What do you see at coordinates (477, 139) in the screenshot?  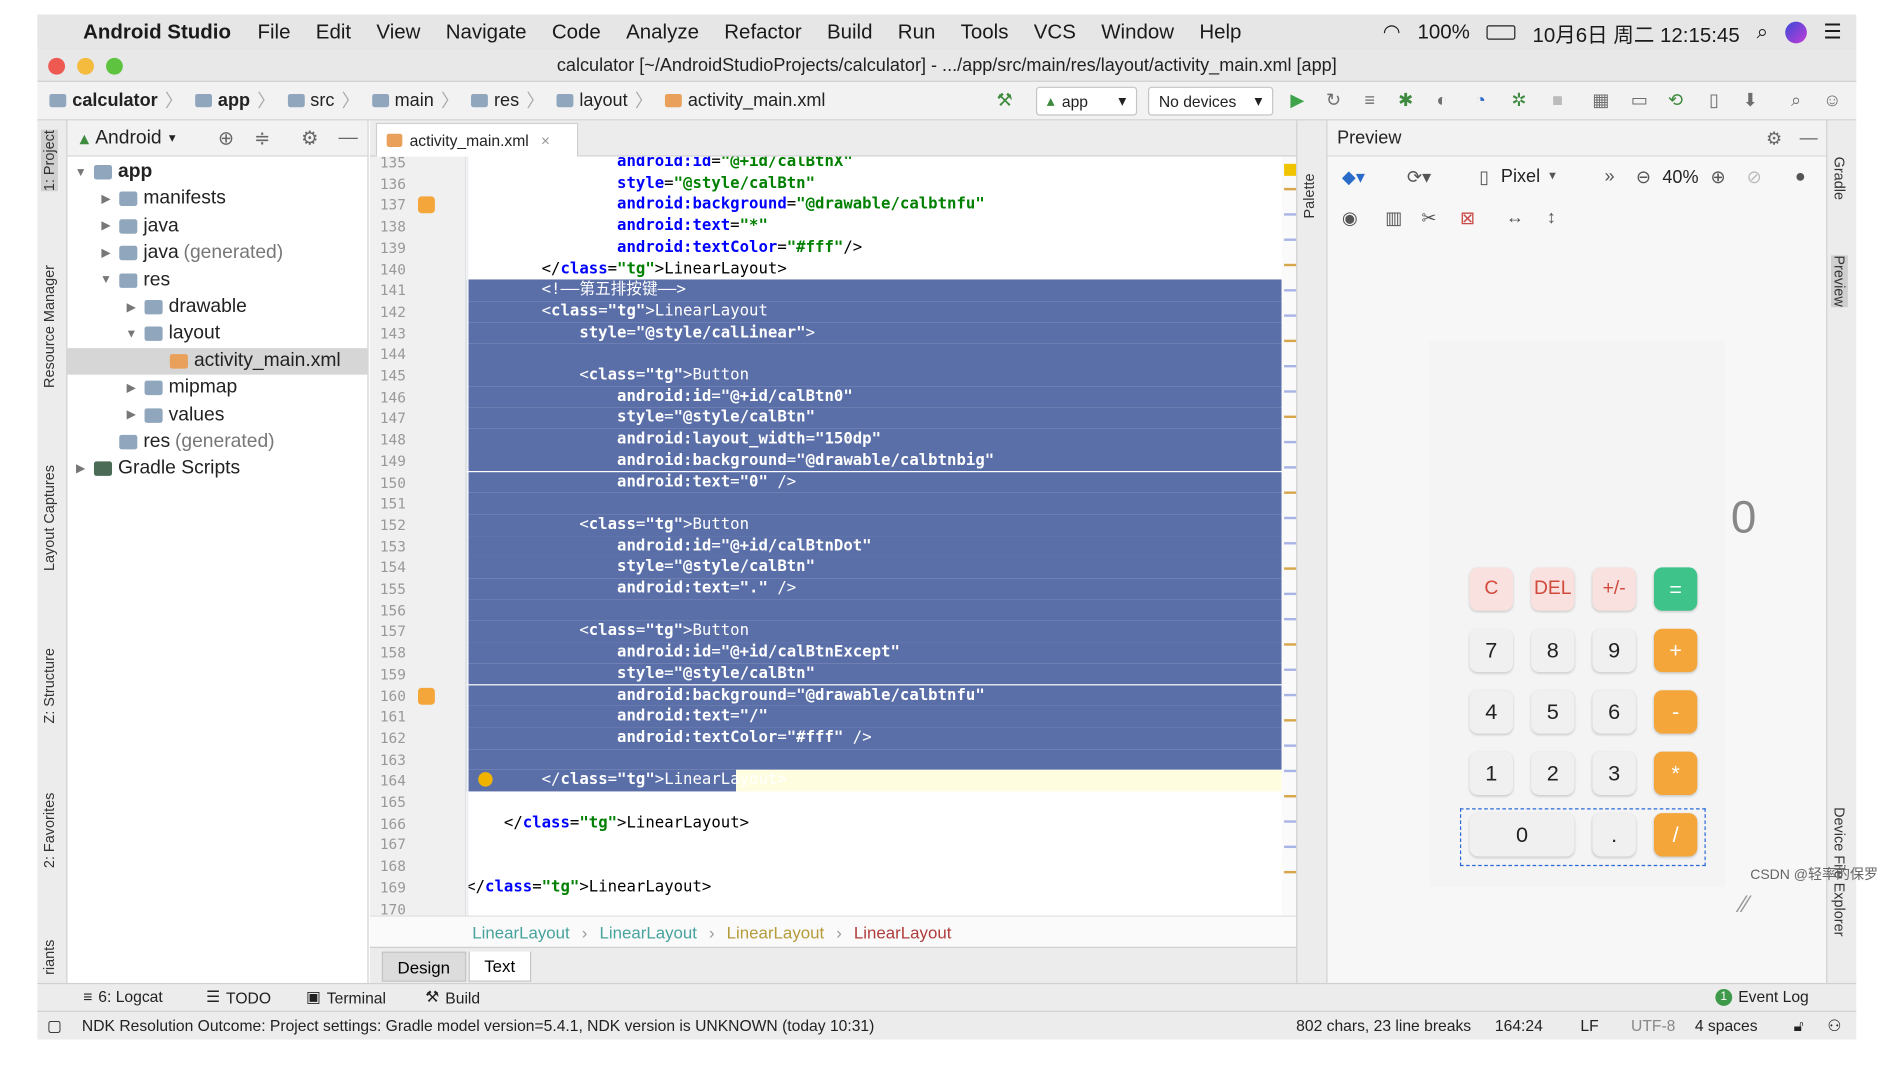 I see `editor-tab-activity-main: activity_main.xml ×` at bounding box center [477, 139].